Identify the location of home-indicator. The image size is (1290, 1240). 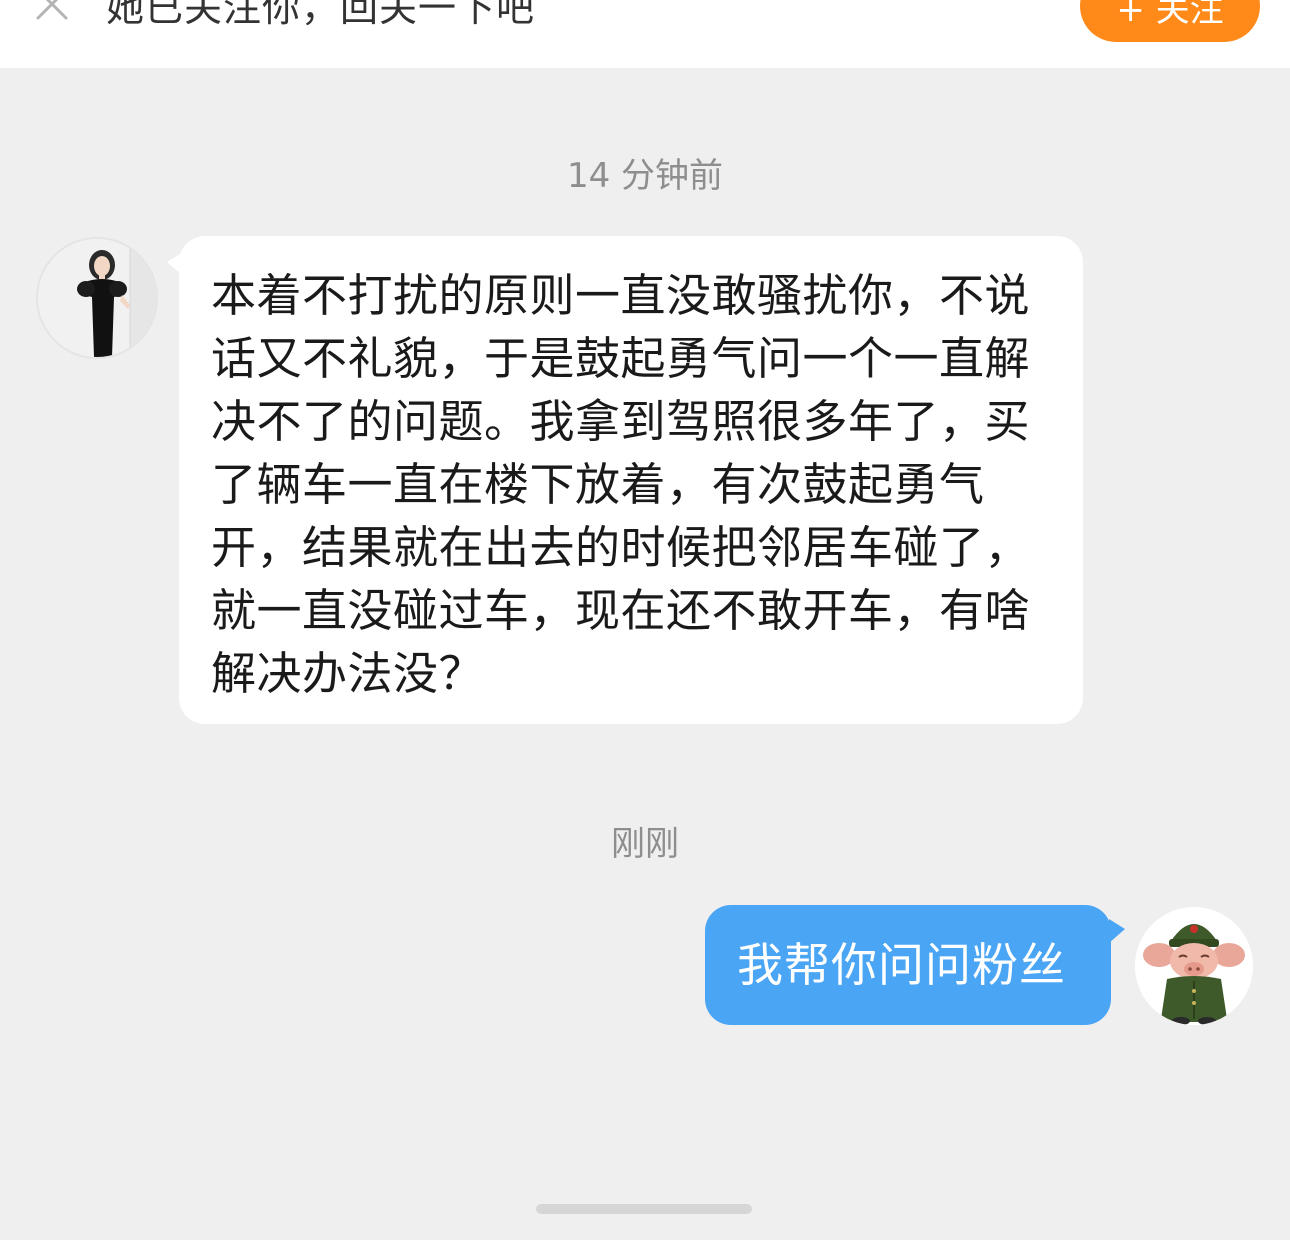
(644, 1209).